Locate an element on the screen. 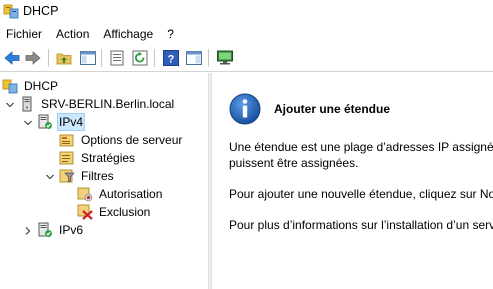 Image resolution: width=493 pixels, height=289 pixels. tree-label: Stratégies is located at coordinates (108, 158).